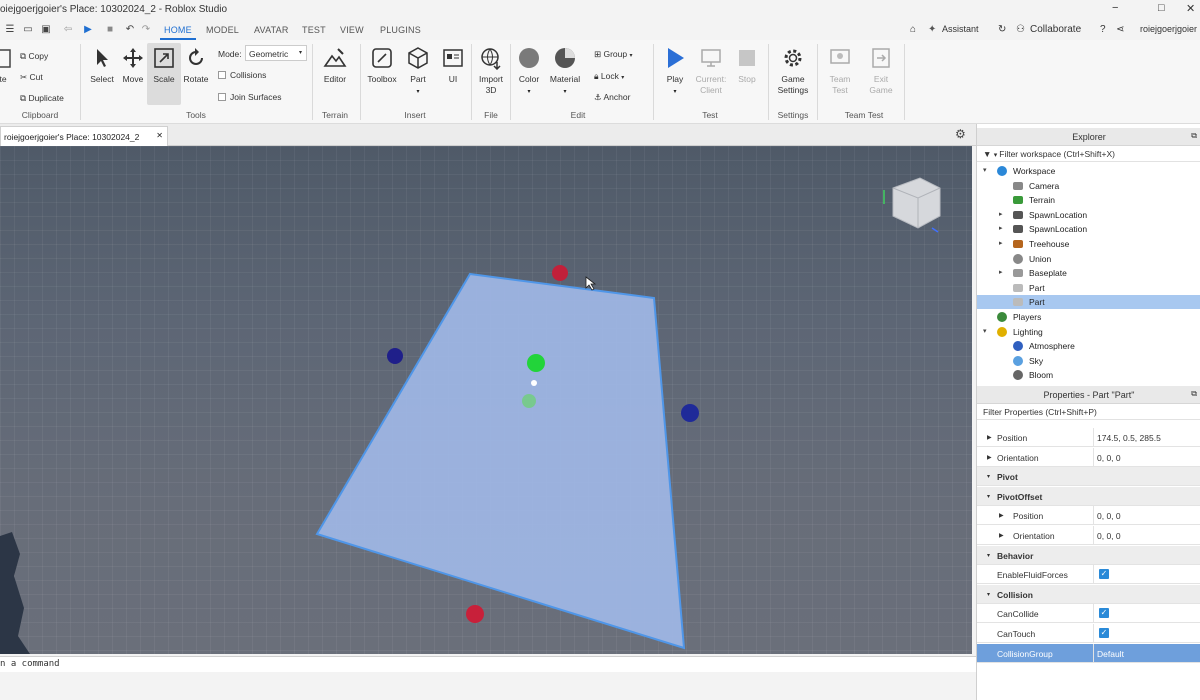 This screenshot has width=1200, height=700. I want to click on property-row: CollisionGroup Default, so click(1088, 653).